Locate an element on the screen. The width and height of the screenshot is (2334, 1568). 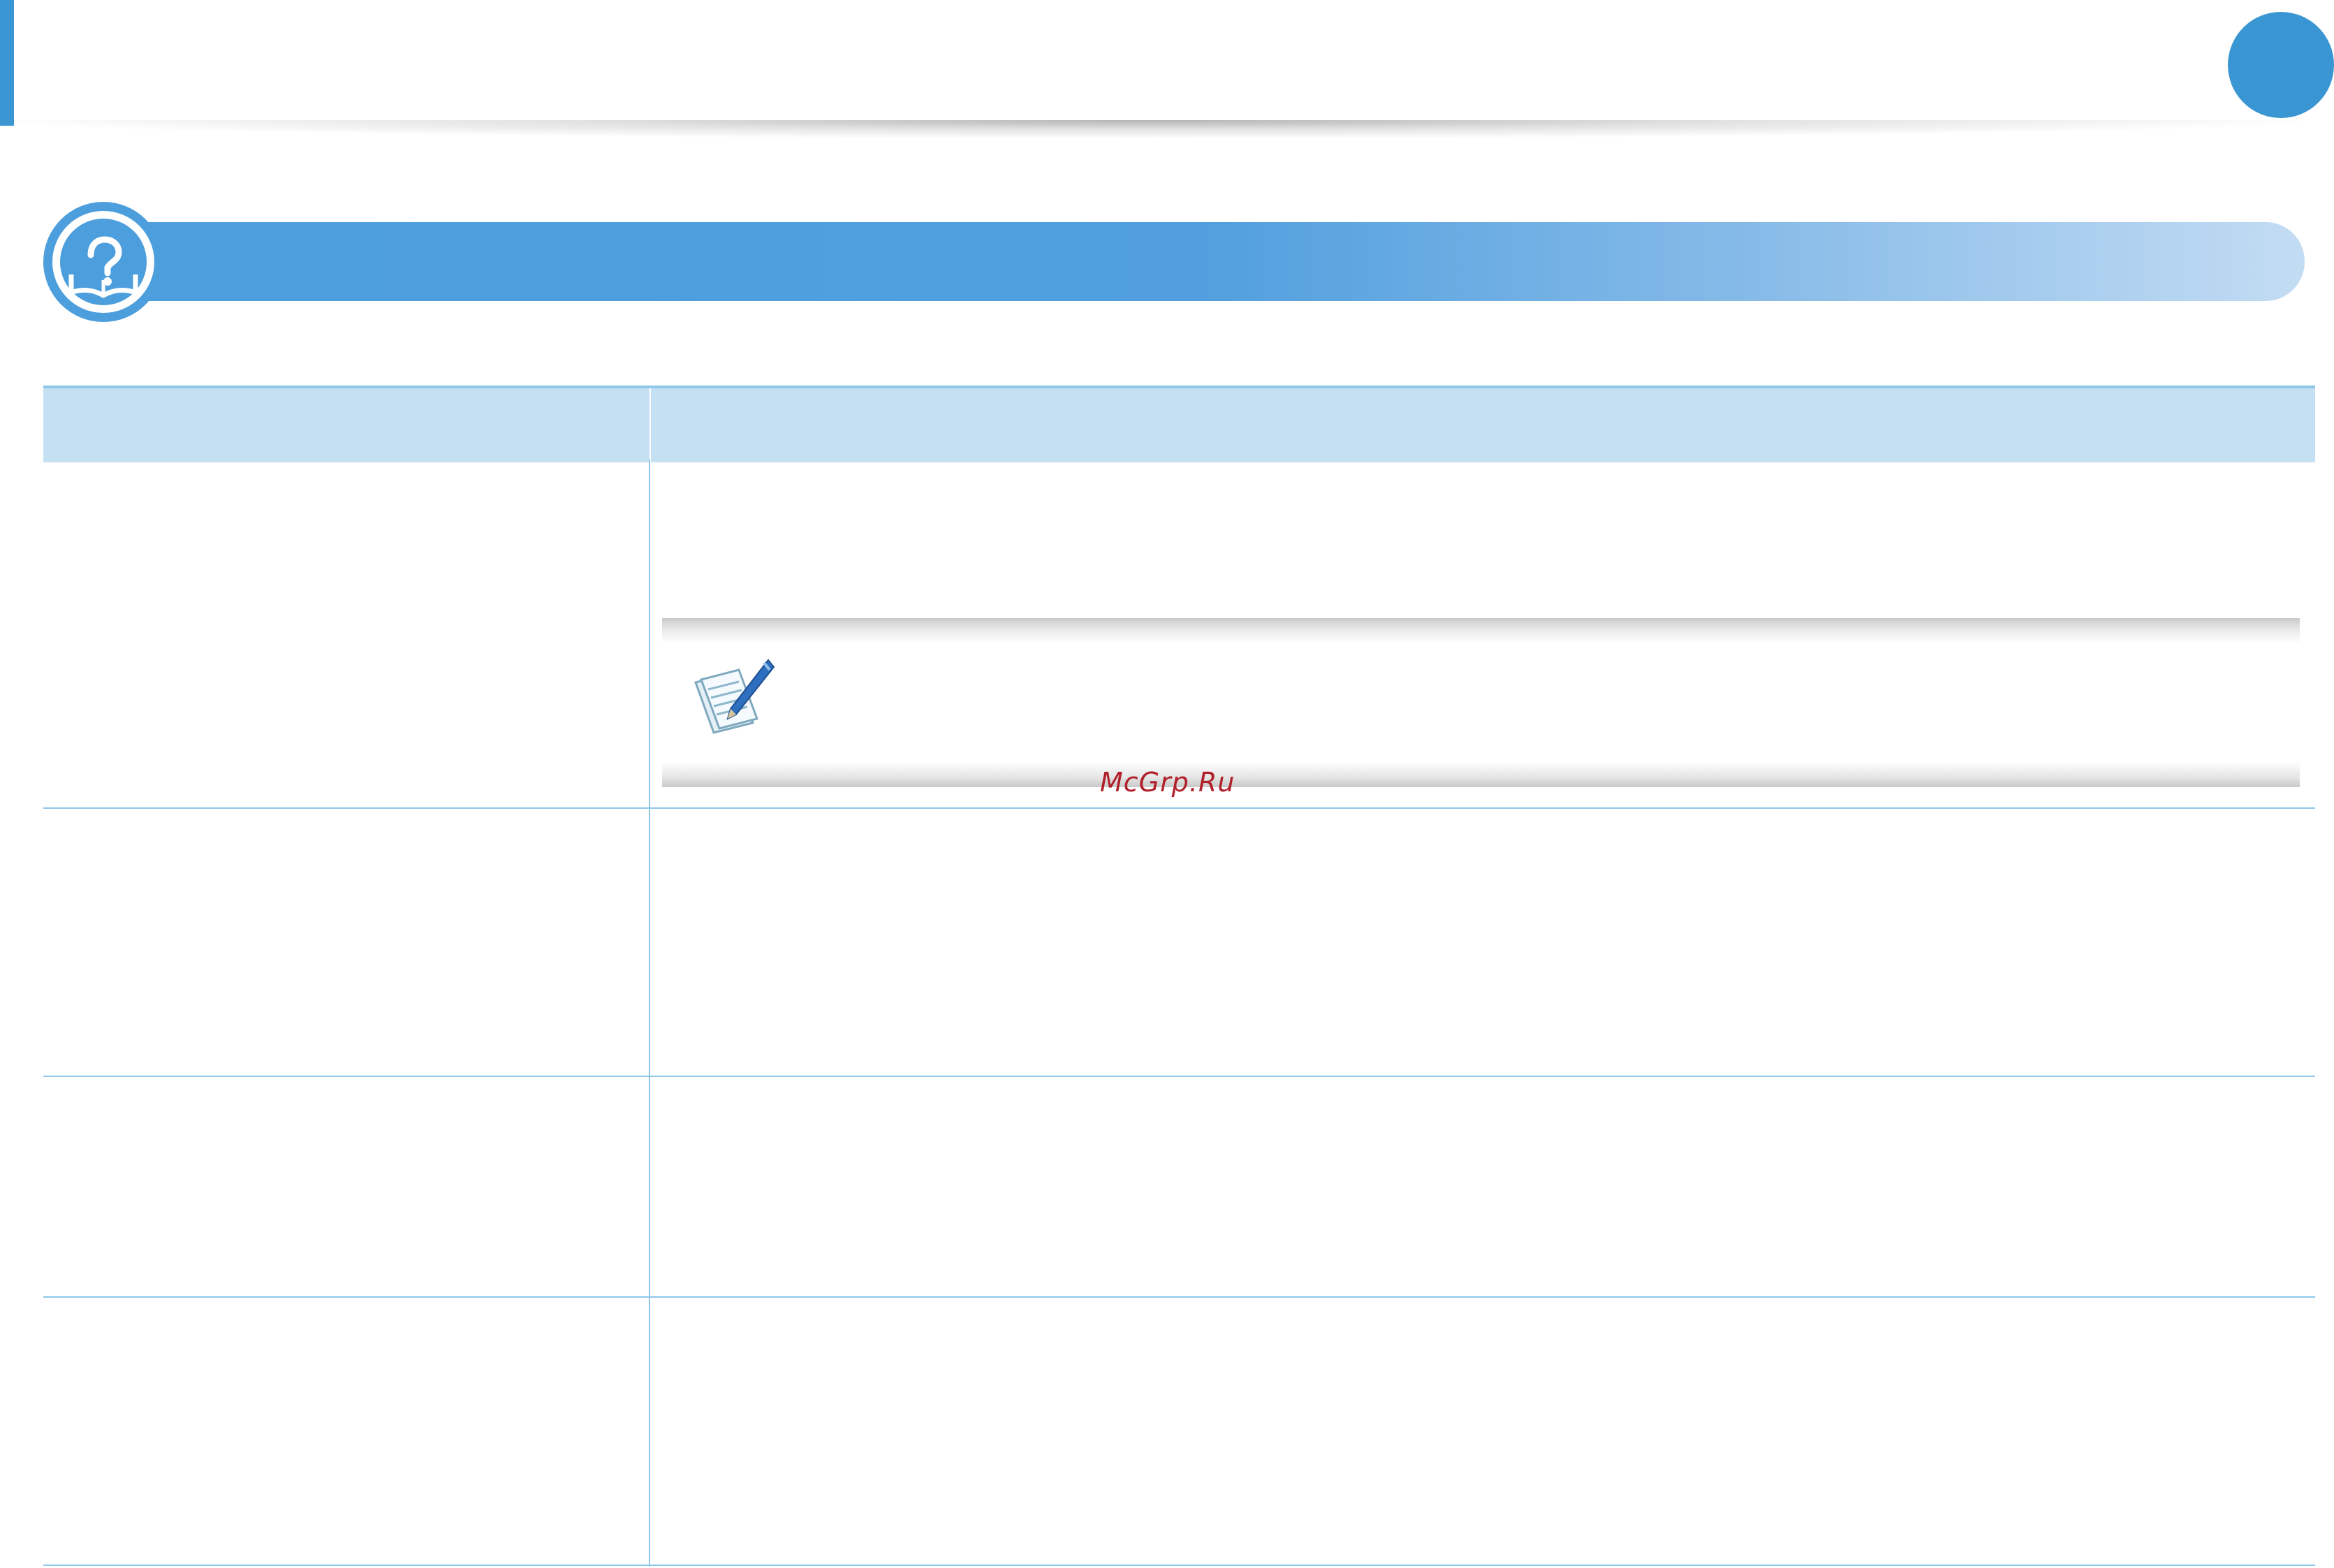
note-top-rule is located at coordinates (1481, 630).